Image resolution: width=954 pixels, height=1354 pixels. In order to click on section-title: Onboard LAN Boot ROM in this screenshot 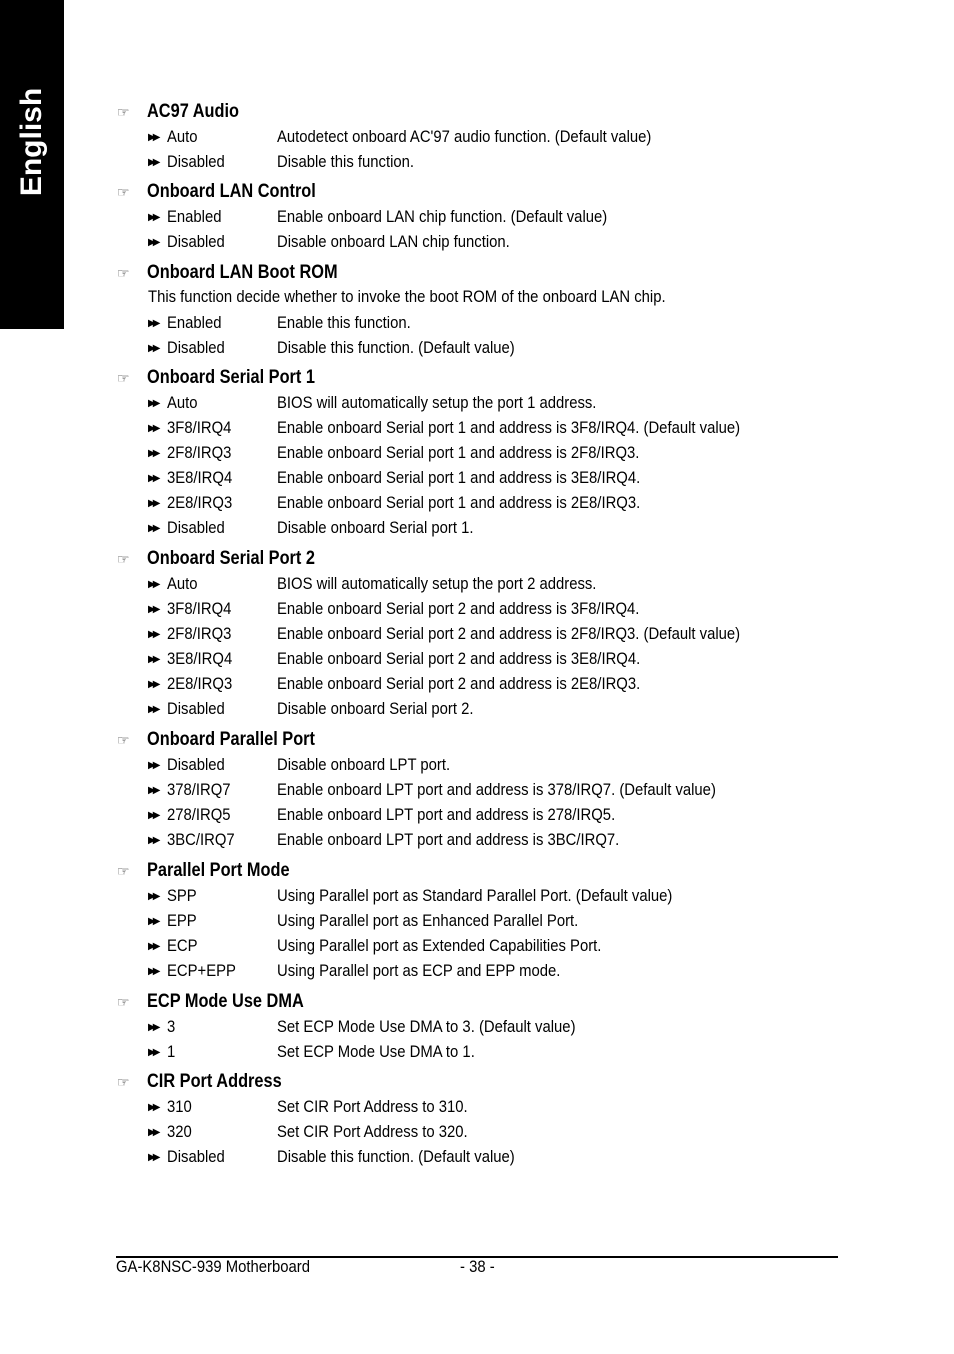, I will do `click(242, 272)`.